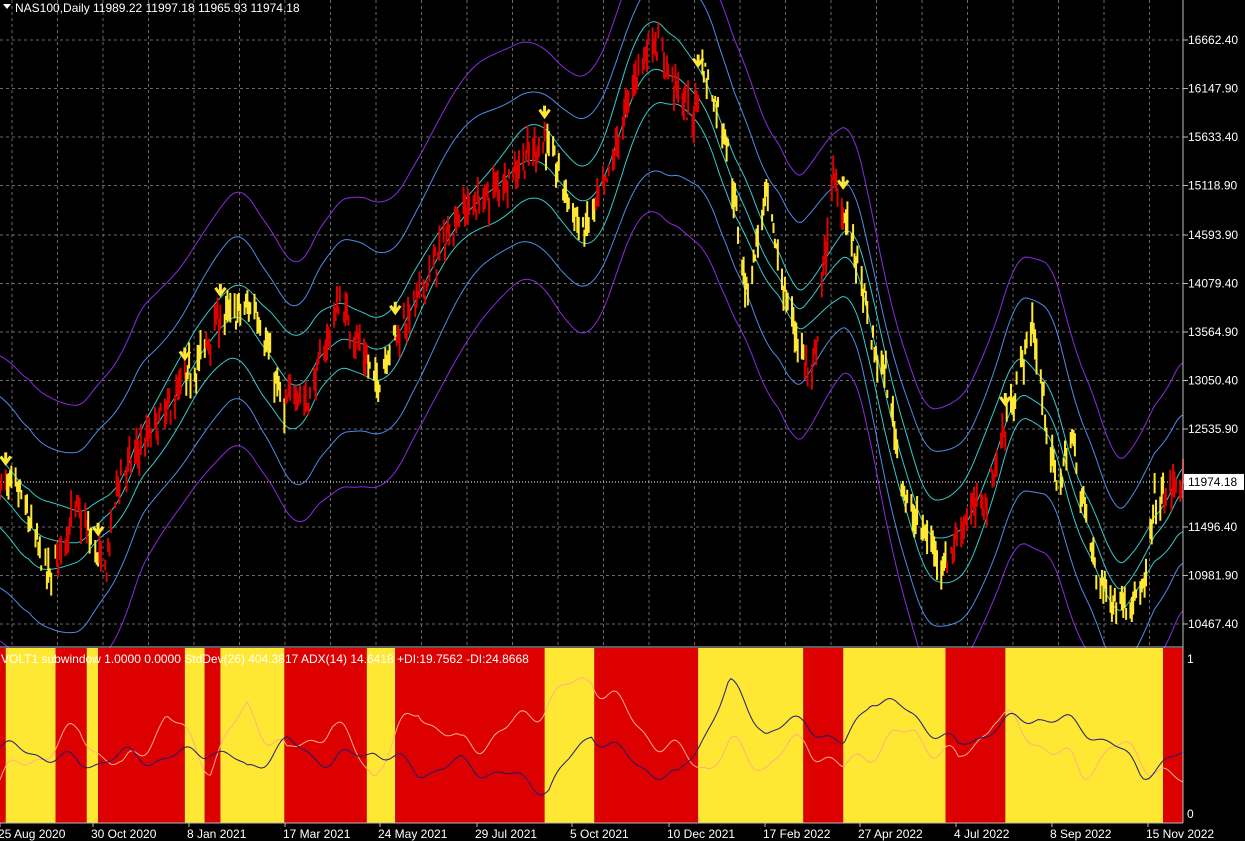 This screenshot has width=1245, height=841. I want to click on time-tick-label: 10 Dec 2021, so click(701, 834).